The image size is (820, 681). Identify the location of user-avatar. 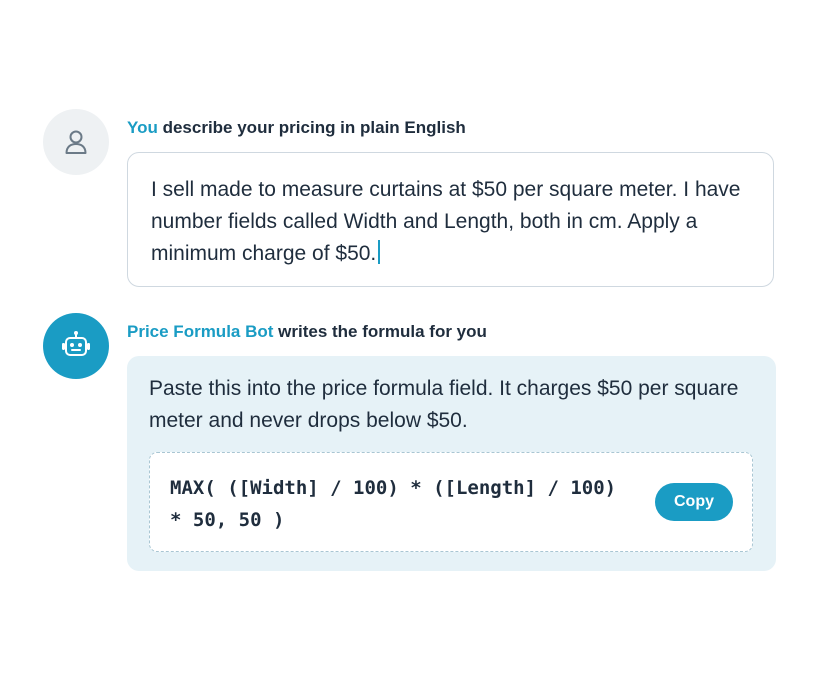
(76, 142).